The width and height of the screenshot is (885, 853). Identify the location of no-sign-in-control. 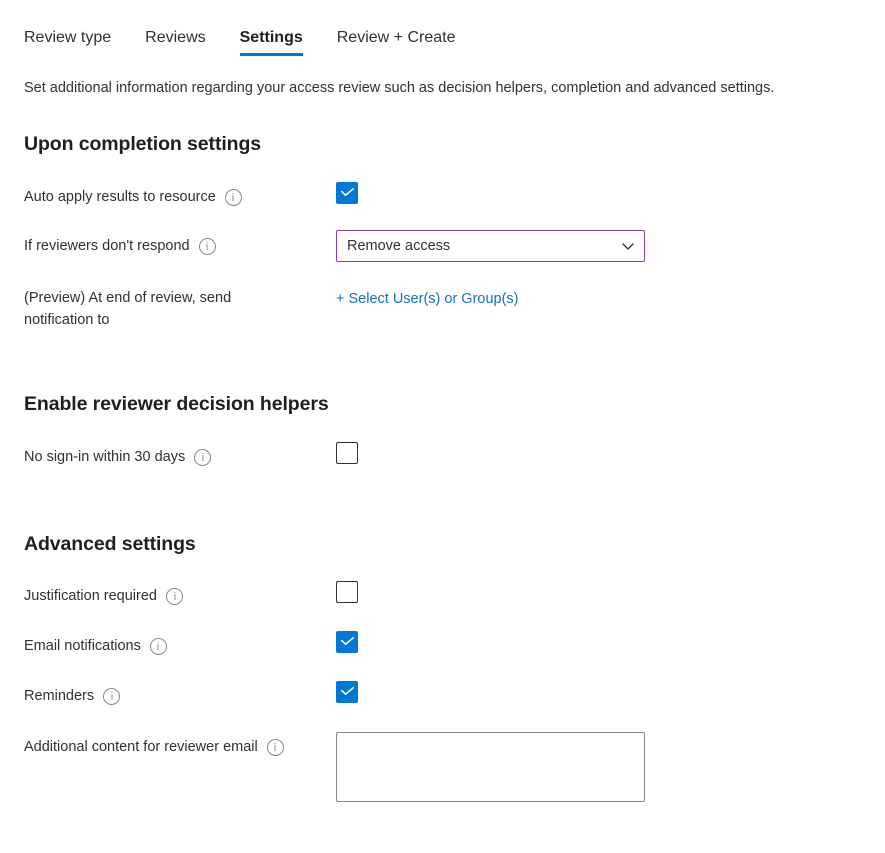
(347, 453).